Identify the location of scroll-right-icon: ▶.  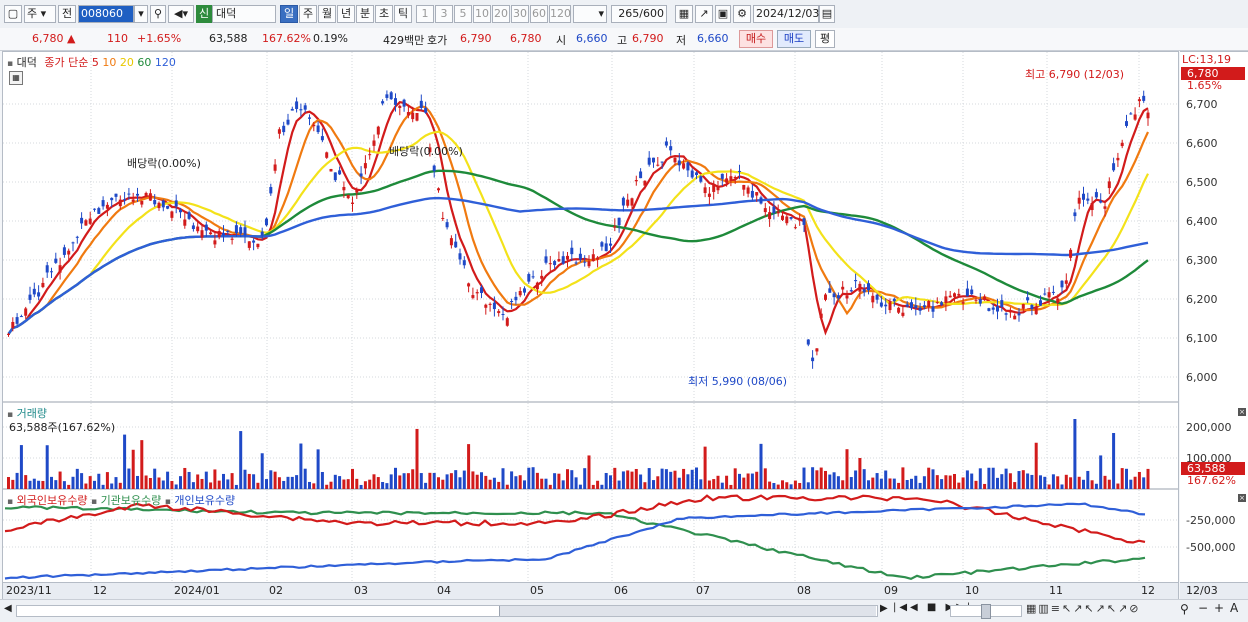
(884, 608).